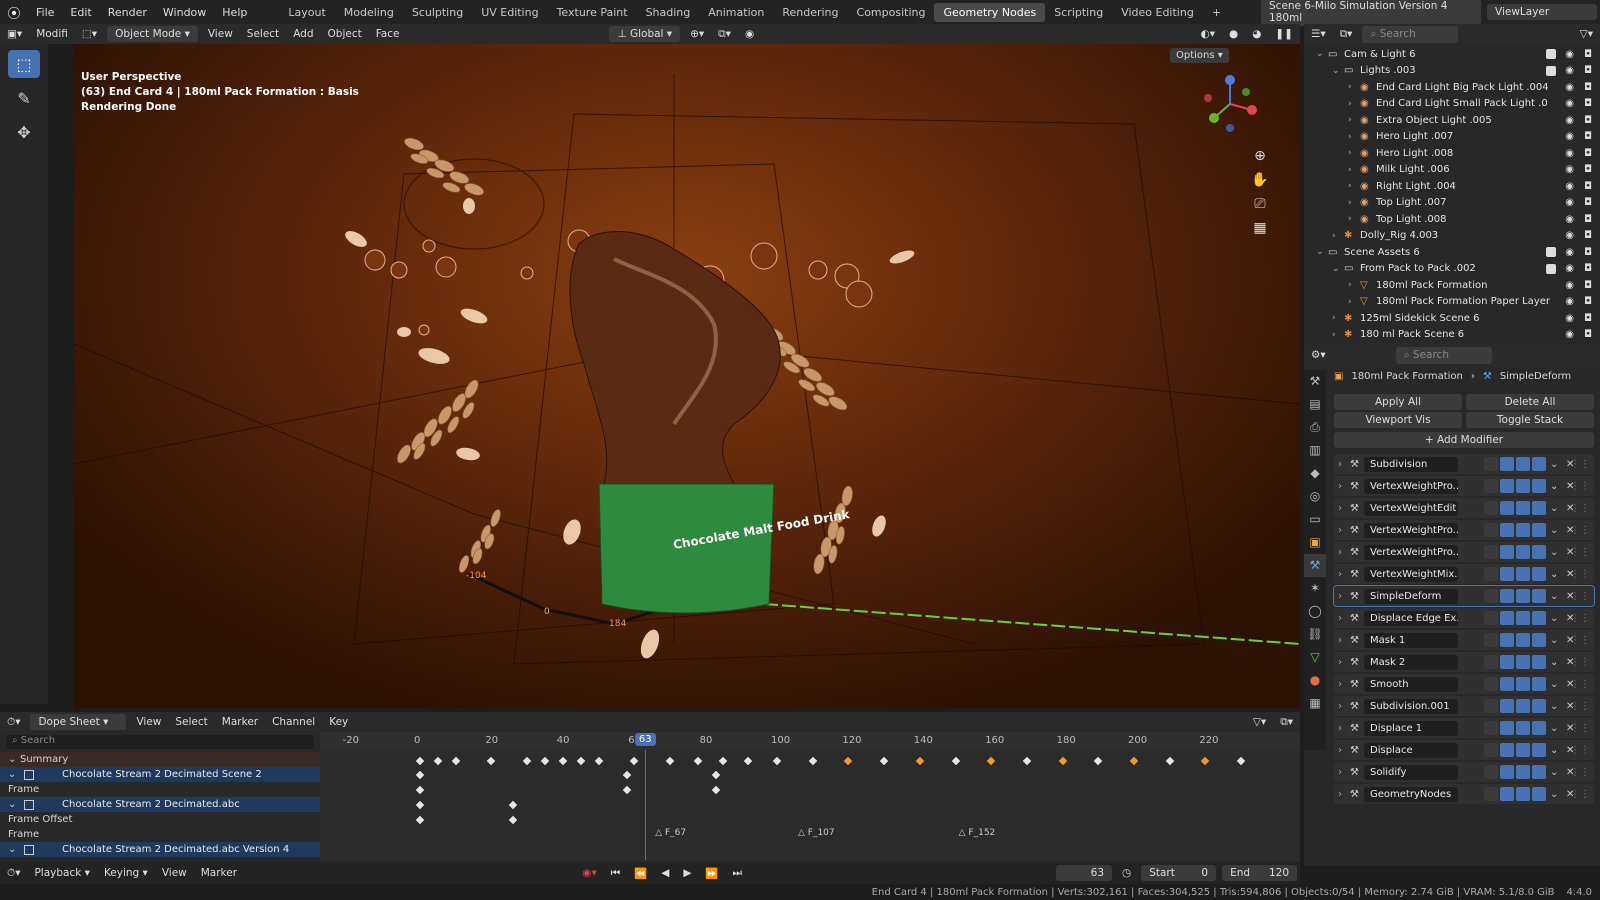 This screenshot has width=1600, height=900. What do you see at coordinates (1411, 794) in the screenshot?
I see `modifier-name: GeometryNodes` at bounding box center [1411, 794].